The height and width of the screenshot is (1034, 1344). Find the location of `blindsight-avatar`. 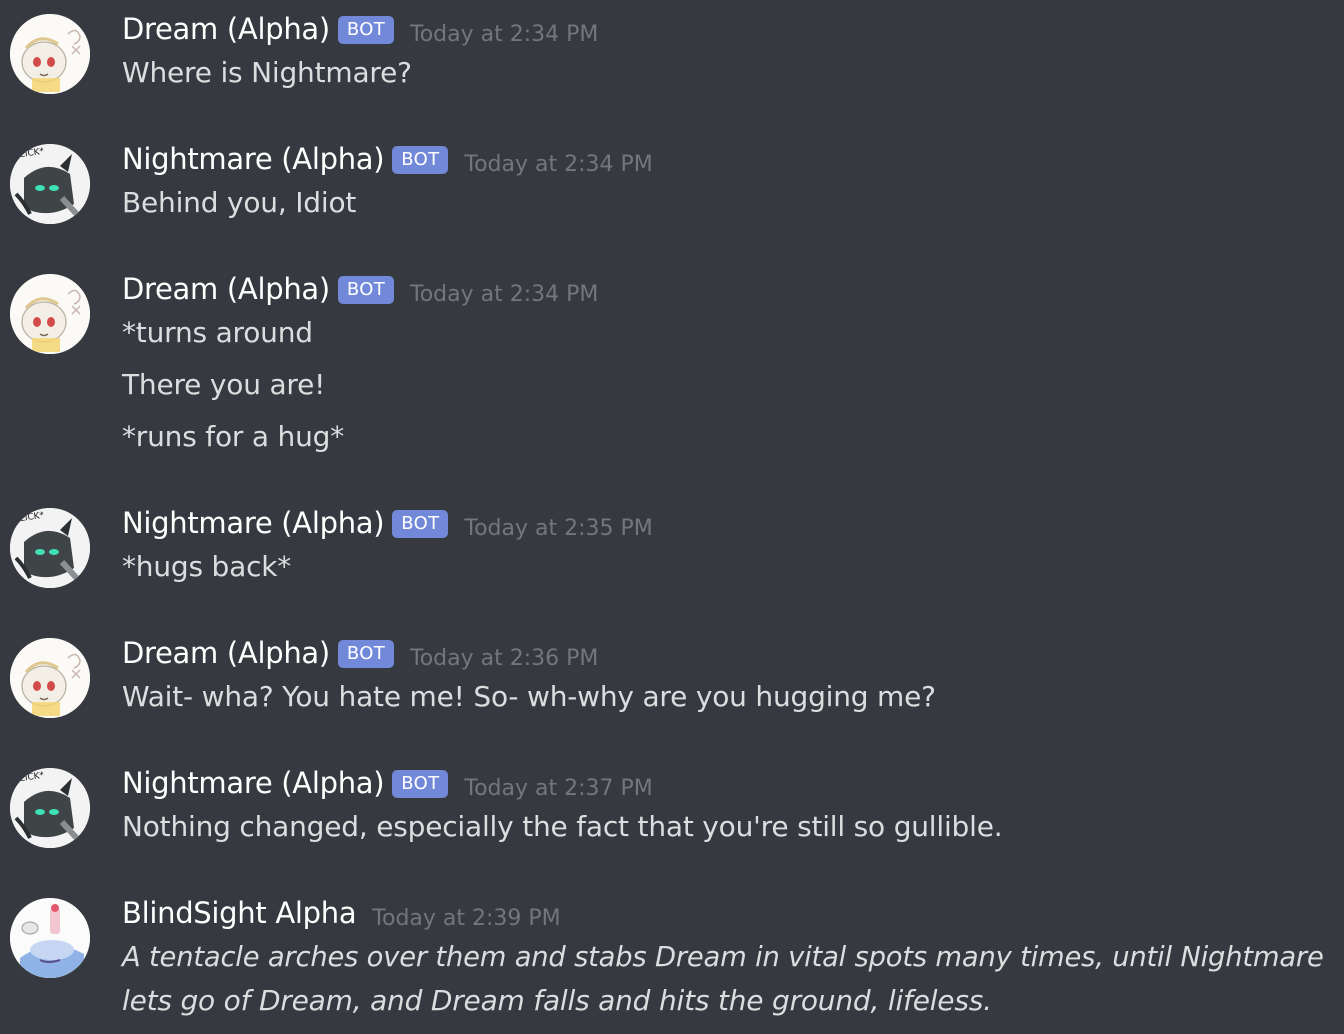

blindsight-avatar is located at coordinates (50, 938).